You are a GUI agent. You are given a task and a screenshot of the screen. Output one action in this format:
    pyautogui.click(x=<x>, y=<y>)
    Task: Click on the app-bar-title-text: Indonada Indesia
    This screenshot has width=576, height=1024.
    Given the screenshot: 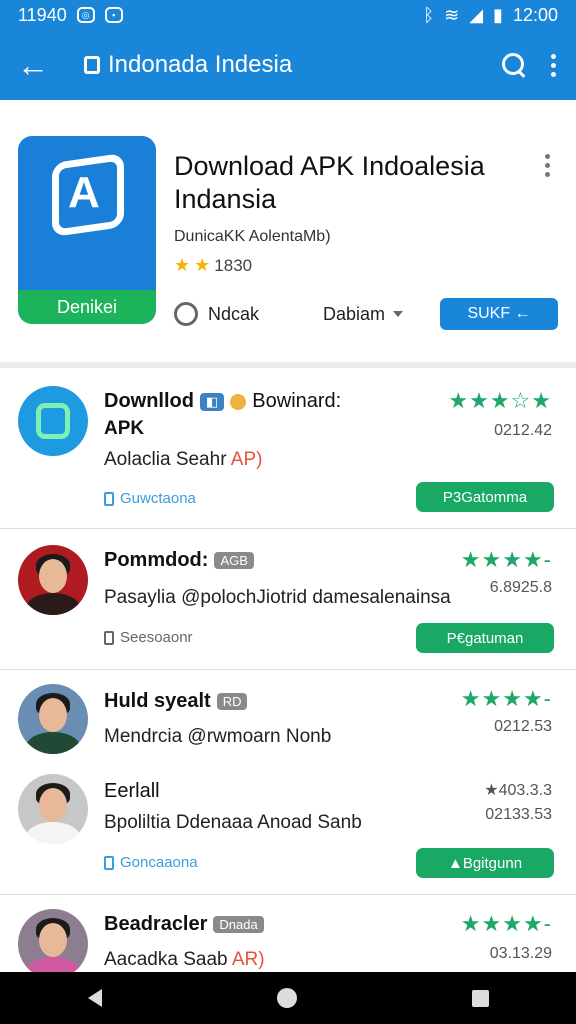 What is the action you would take?
    pyautogui.click(x=200, y=64)
    